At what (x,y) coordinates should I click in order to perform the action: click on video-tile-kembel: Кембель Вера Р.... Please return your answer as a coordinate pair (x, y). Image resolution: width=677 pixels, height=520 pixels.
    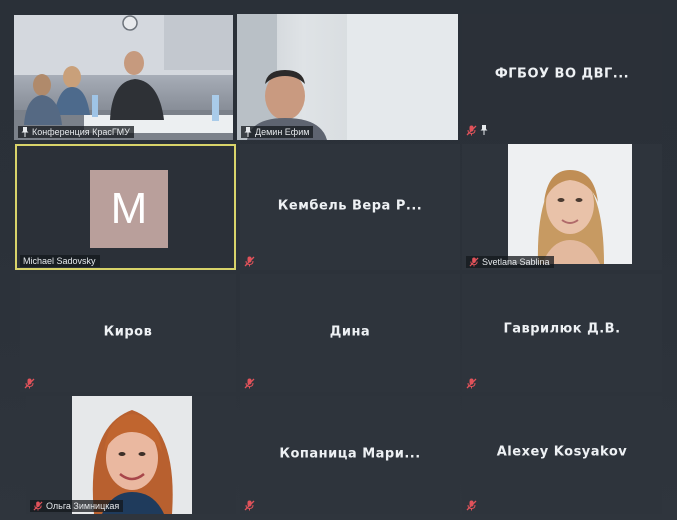
    Looking at the image, I should click on (350, 207).